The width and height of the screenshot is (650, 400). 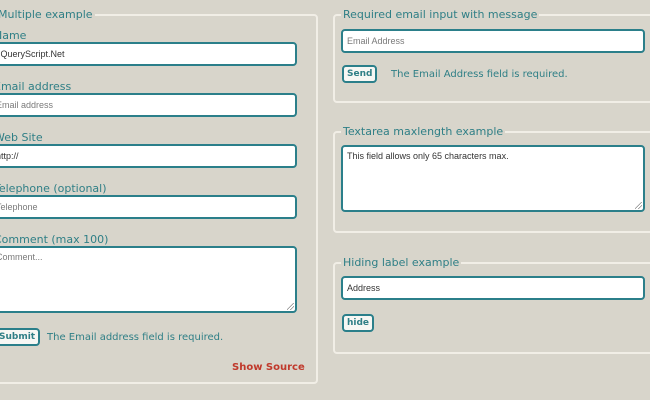 What do you see at coordinates (440, 15) in the screenshot?
I see `required-email-legend: Required email input with message` at bounding box center [440, 15].